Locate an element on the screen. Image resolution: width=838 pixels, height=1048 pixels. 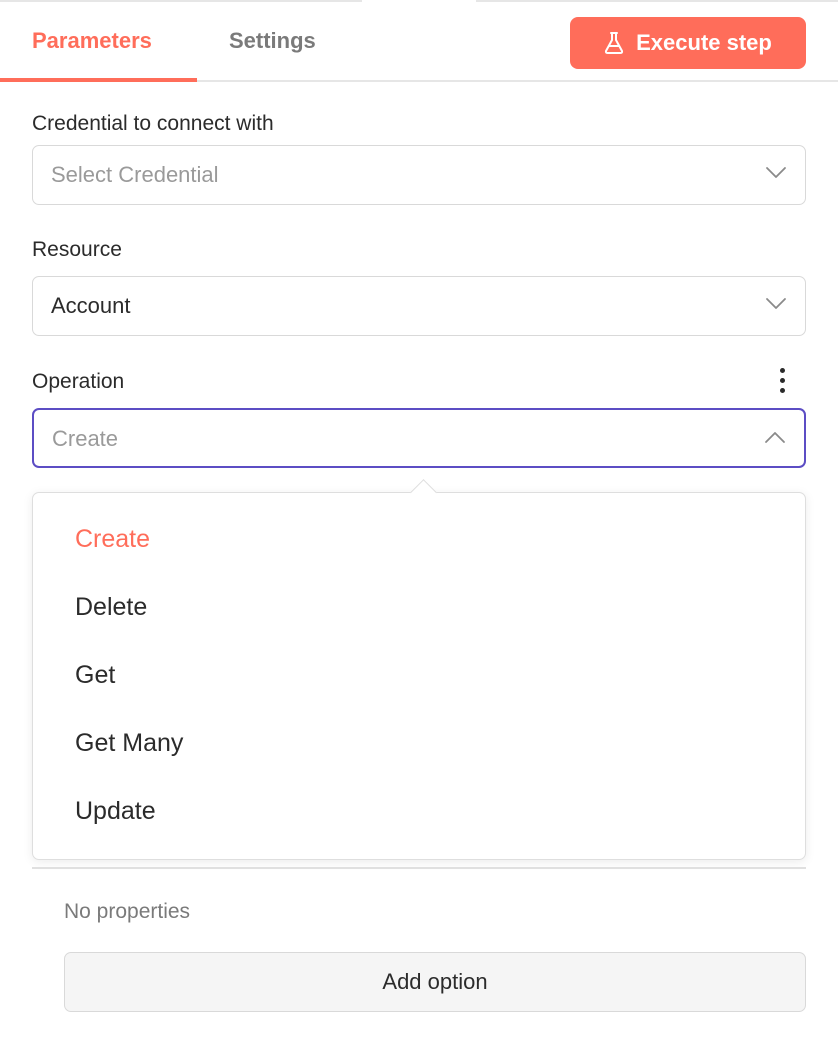
dropdown-option-delete: Delete is located at coordinates (111, 607).